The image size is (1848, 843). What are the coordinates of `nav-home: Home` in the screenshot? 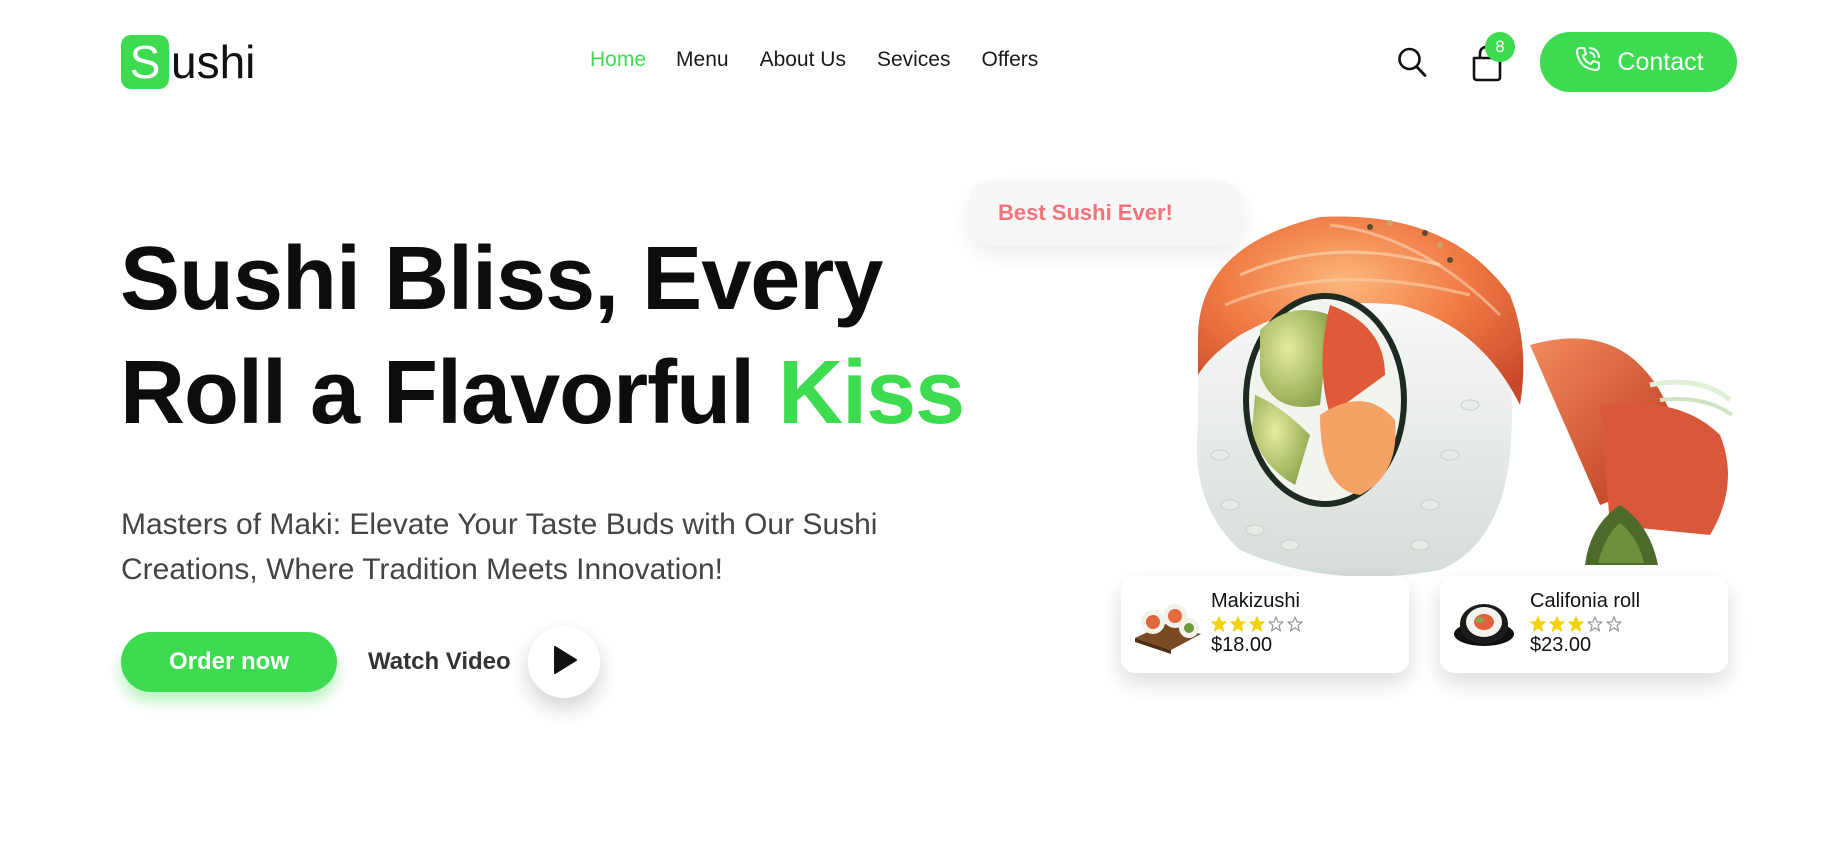 It's located at (618, 60).